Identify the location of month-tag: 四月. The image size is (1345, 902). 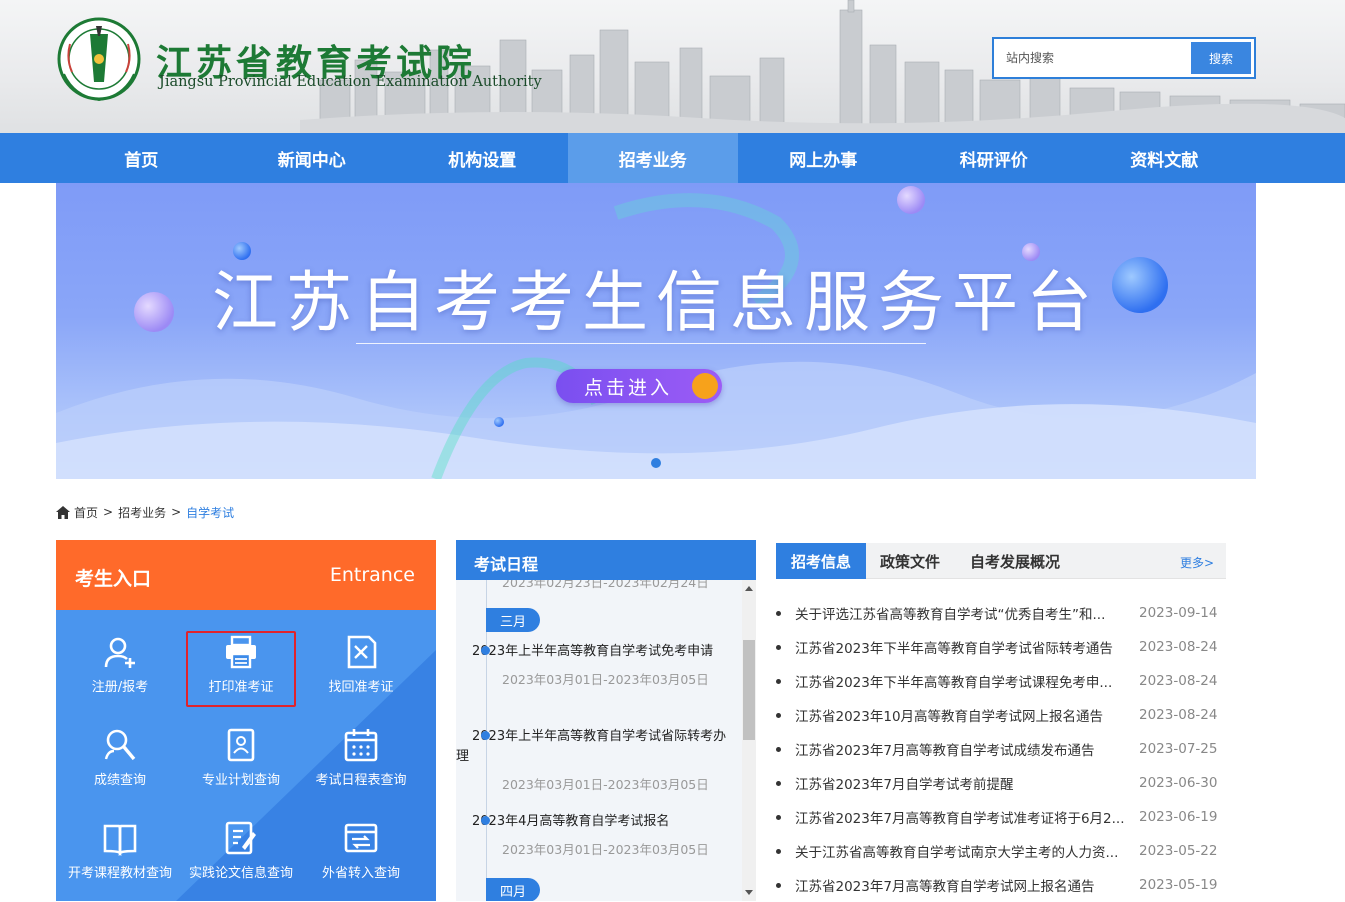
(513, 889).